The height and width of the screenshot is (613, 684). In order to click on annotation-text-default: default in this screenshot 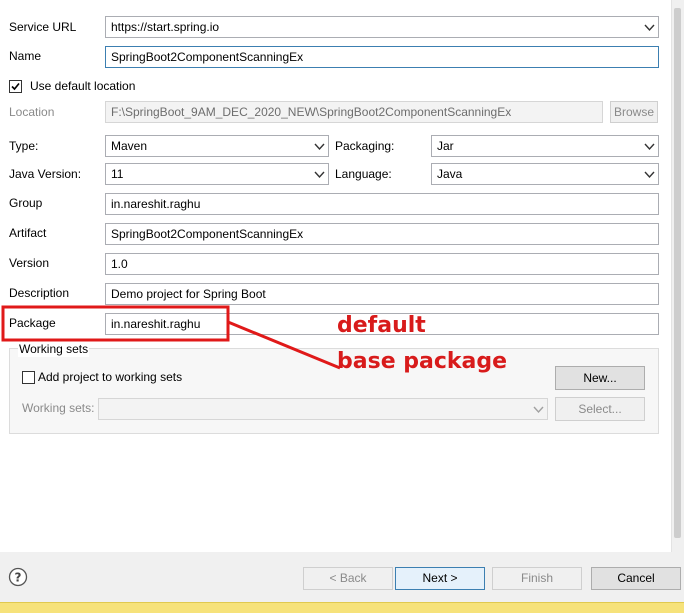, I will do `click(381, 325)`.